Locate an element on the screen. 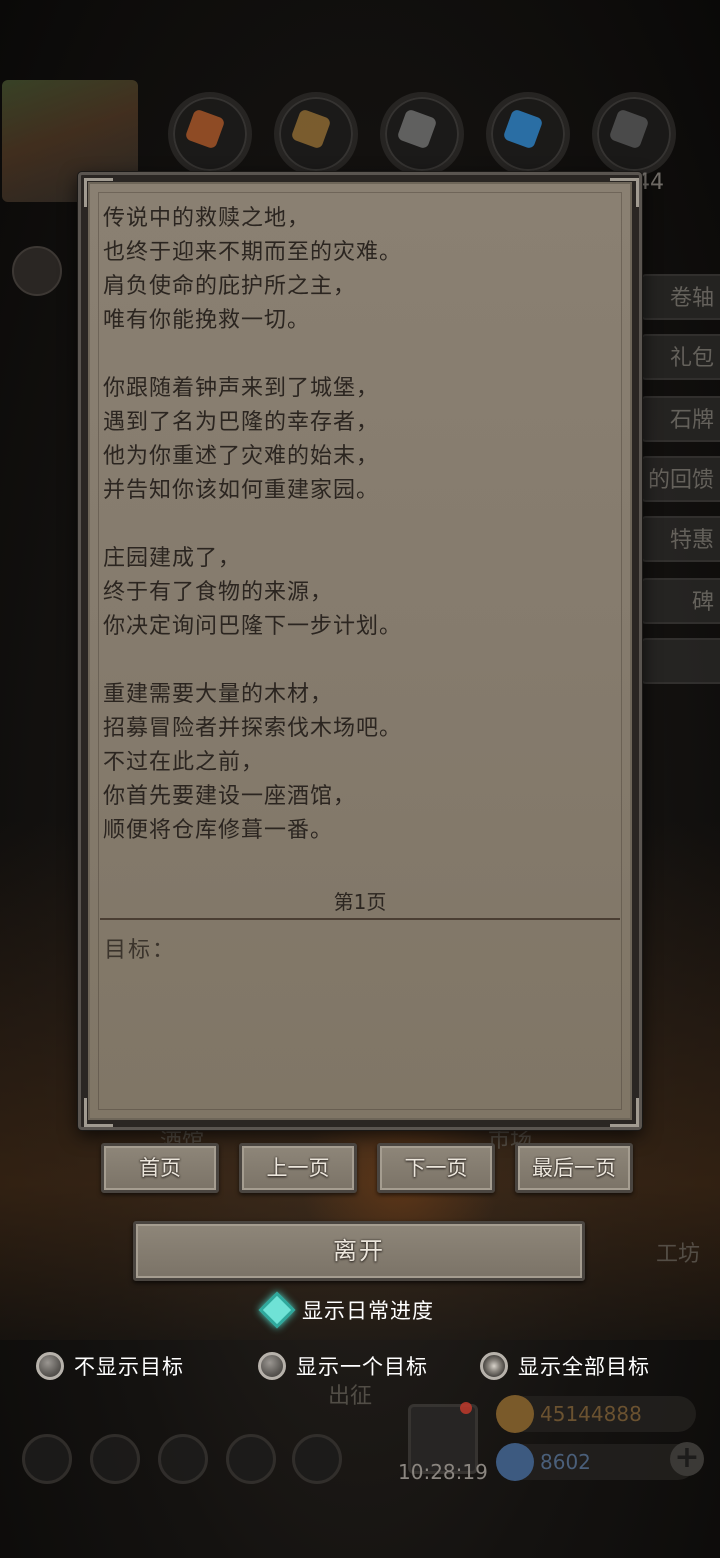 The height and width of the screenshot is (1558, 720). radio-label: 显示全部目标 is located at coordinates (584, 1367).